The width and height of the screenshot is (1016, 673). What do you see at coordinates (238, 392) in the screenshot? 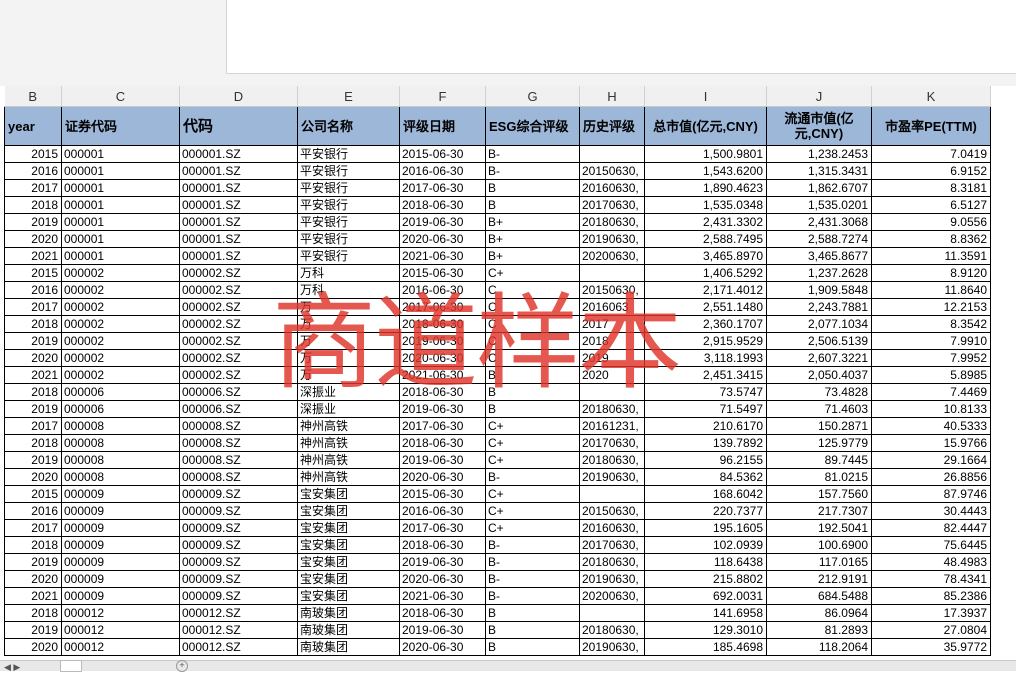
I see `table-cell: 000006.SZ` at bounding box center [238, 392].